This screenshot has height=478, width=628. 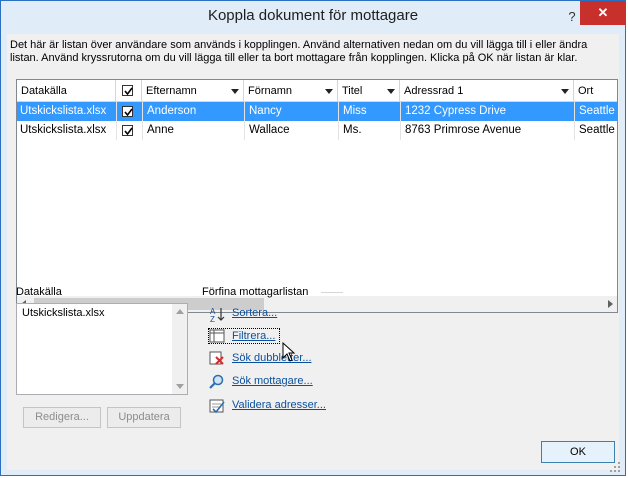 I want to click on find-duplicates-icon, so click(x=216, y=358).